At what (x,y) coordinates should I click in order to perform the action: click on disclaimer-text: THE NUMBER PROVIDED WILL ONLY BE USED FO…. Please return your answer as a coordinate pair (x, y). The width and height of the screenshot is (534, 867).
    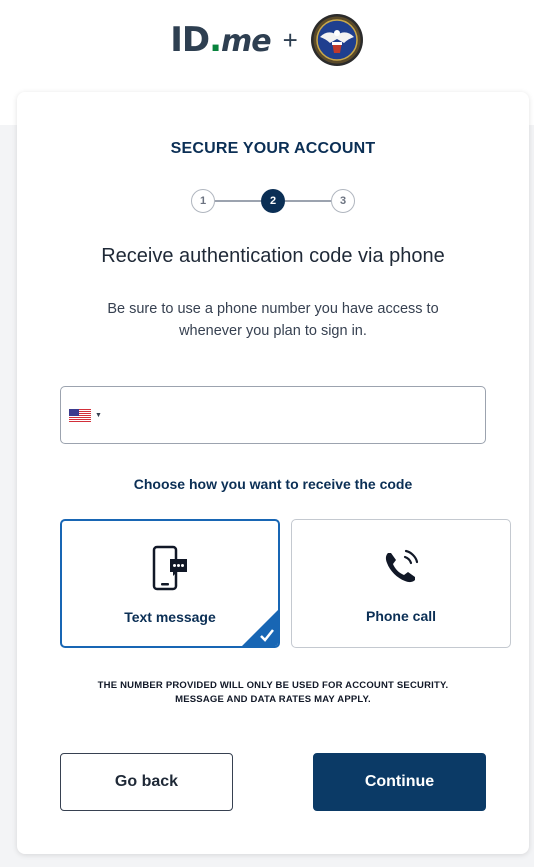
    Looking at the image, I should click on (273, 692).